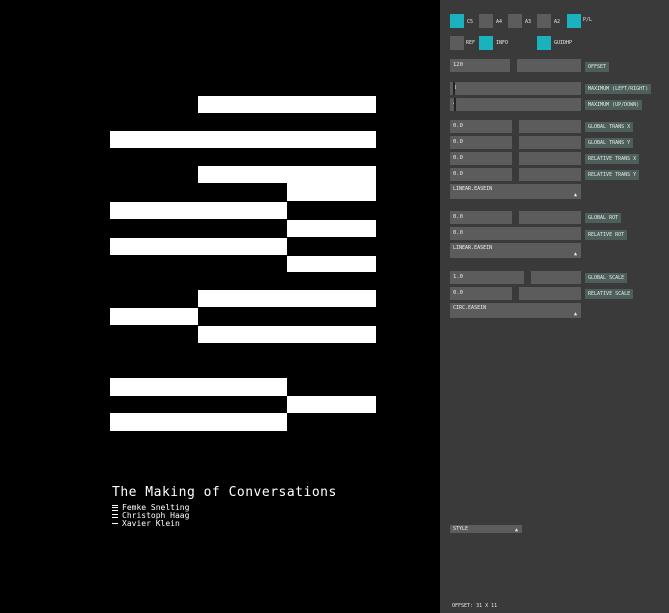 The image size is (669, 613). What do you see at coordinates (480, 65) in the screenshot?
I see `offset-field: 120` at bounding box center [480, 65].